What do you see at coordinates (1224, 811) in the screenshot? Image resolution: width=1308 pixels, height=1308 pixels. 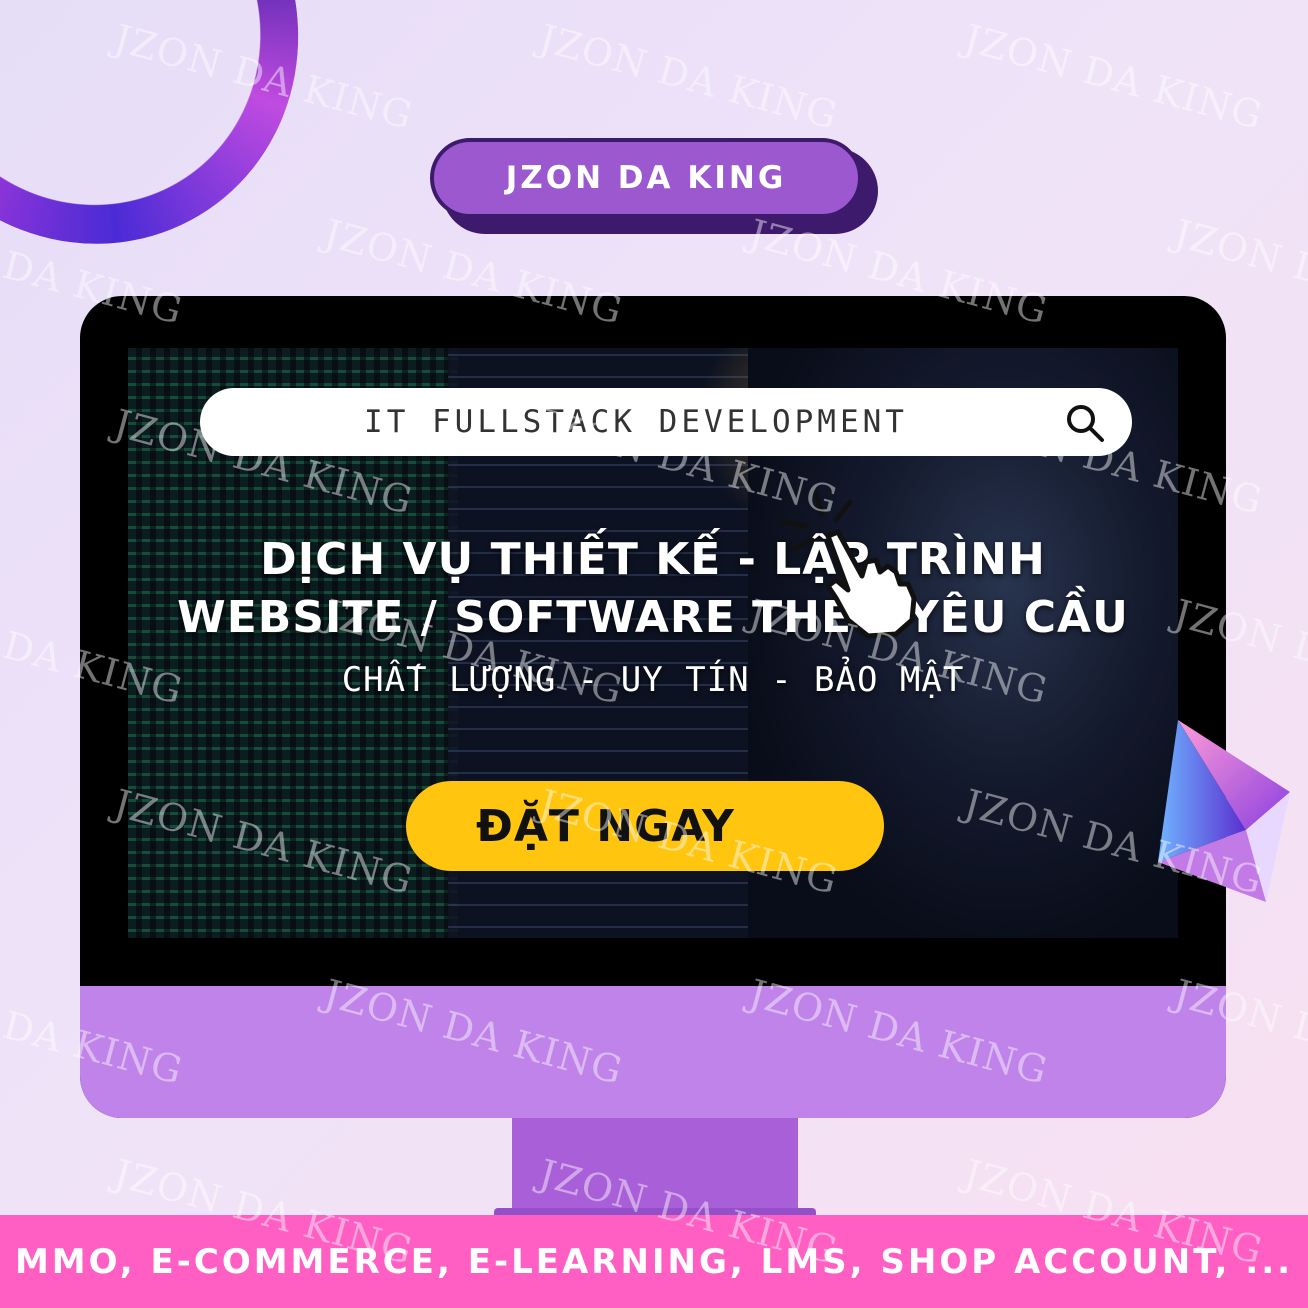 I see `gem-decoration` at bounding box center [1224, 811].